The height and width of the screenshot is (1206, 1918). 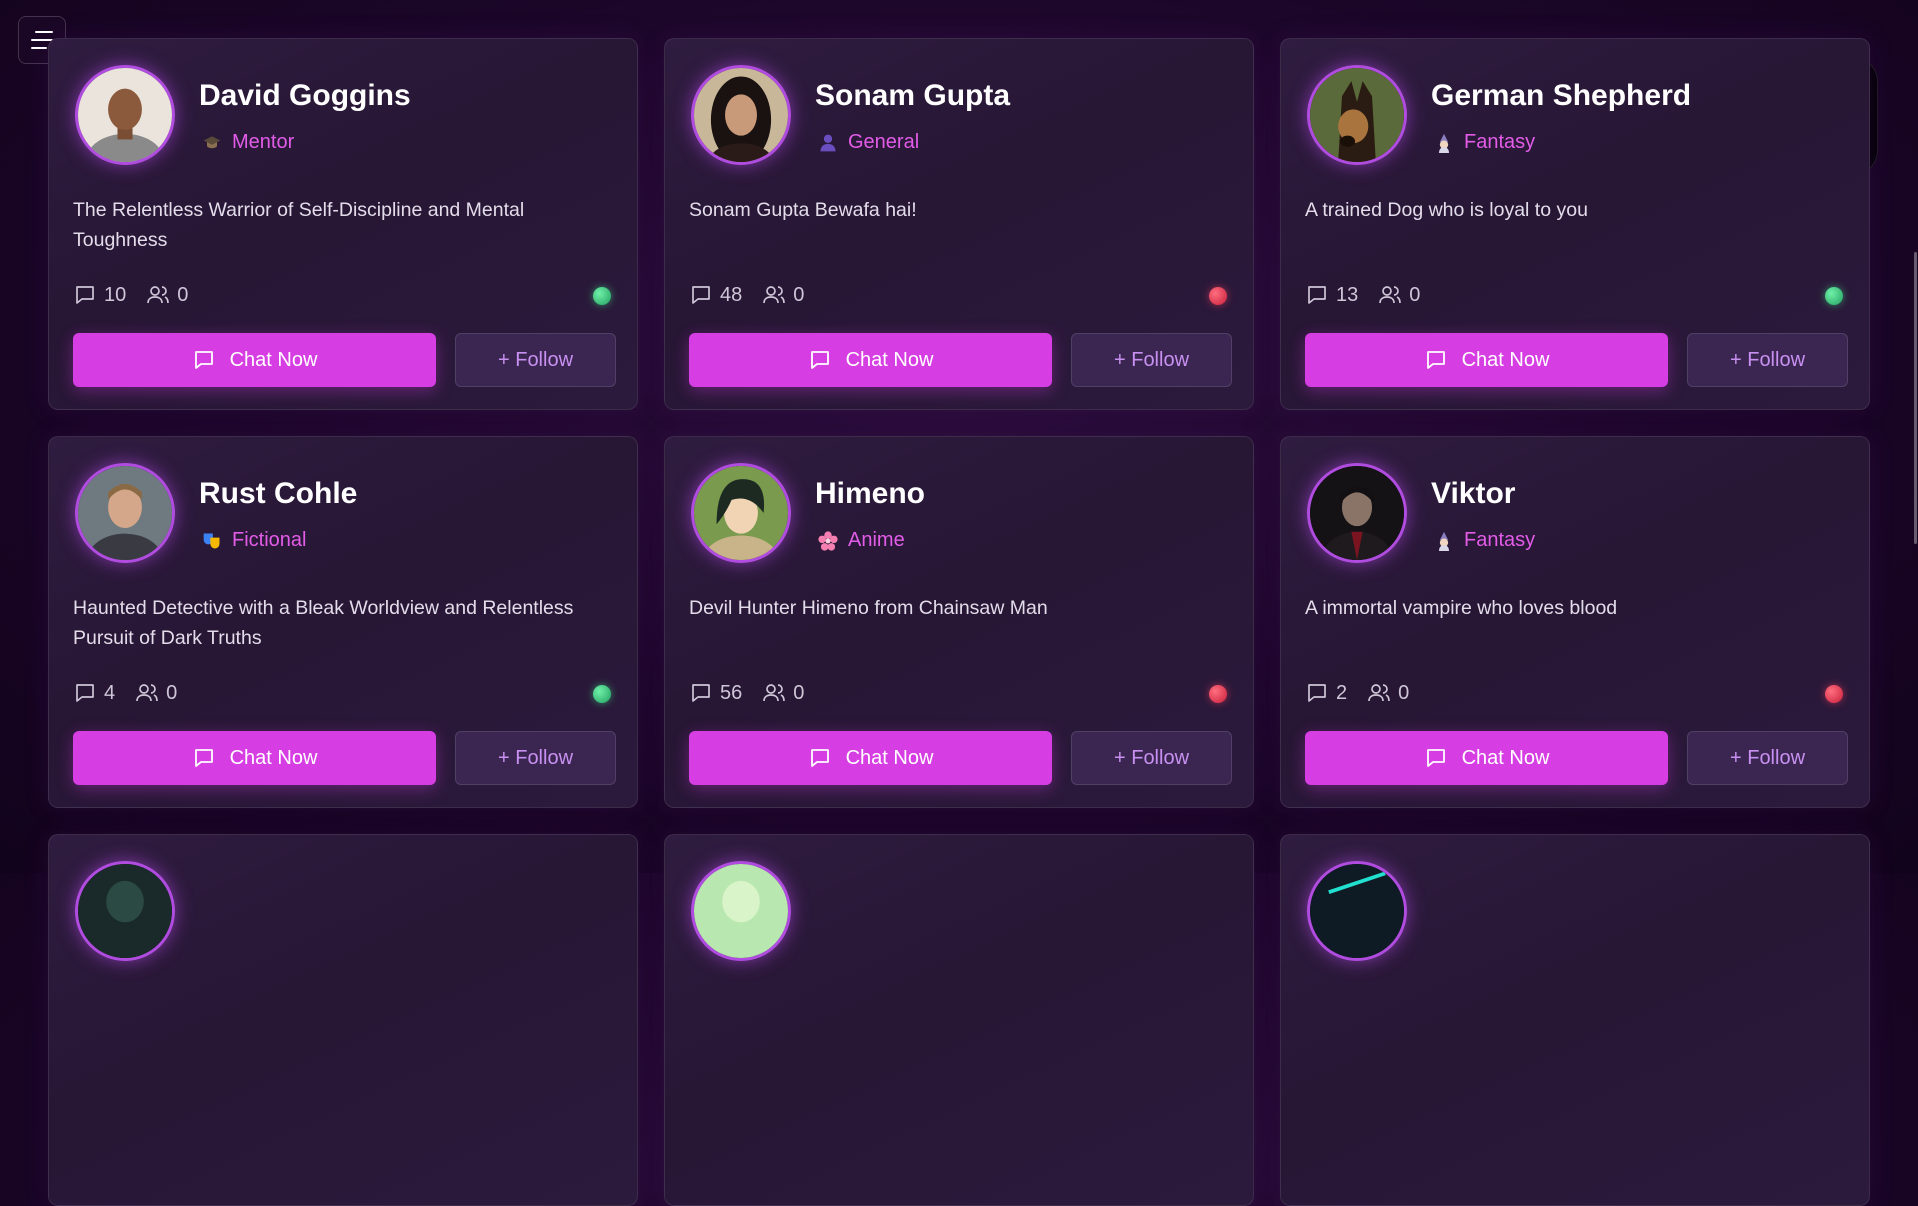 I want to click on category-badge: General, so click(x=868, y=142).